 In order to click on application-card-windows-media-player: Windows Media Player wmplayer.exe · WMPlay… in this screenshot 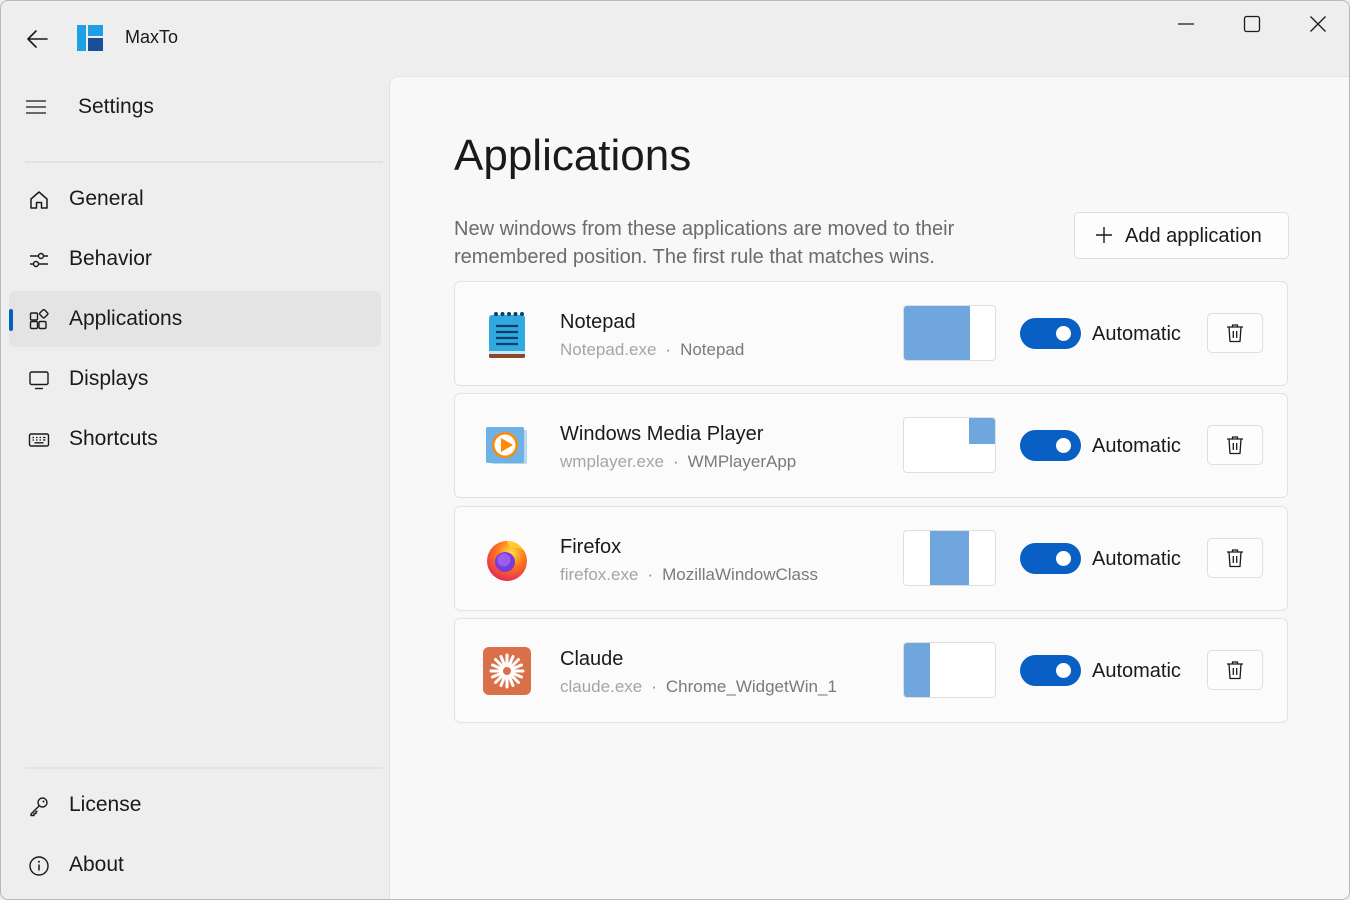, I will do `click(871, 445)`.